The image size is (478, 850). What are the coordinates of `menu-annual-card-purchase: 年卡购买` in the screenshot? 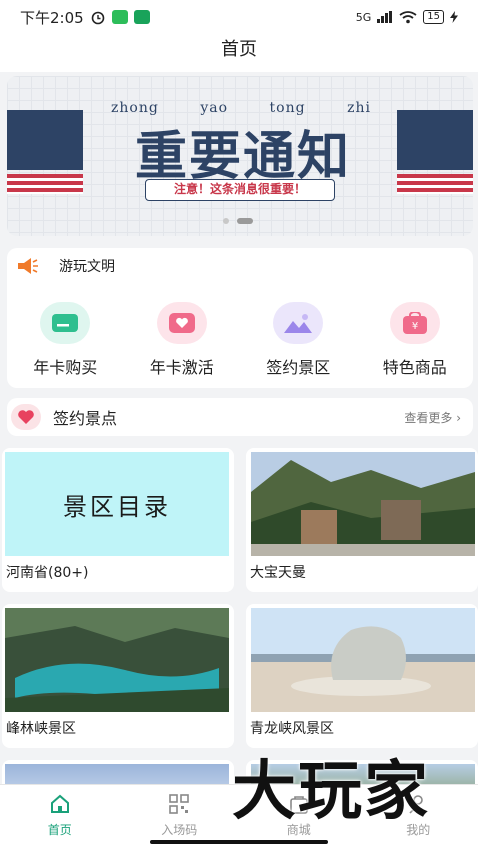 It's located at (65, 340).